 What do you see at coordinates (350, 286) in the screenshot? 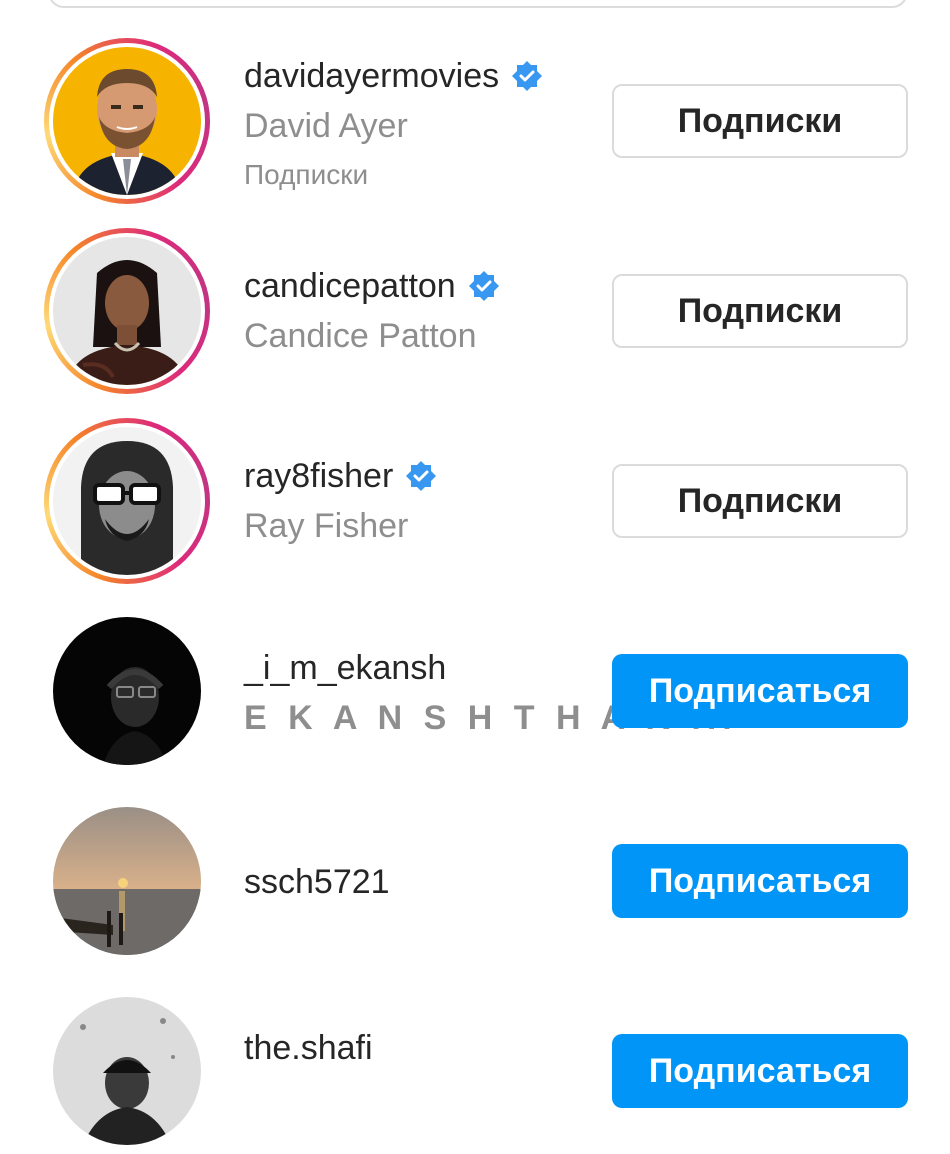
I see `username-text: candicepatton` at bounding box center [350, 286].